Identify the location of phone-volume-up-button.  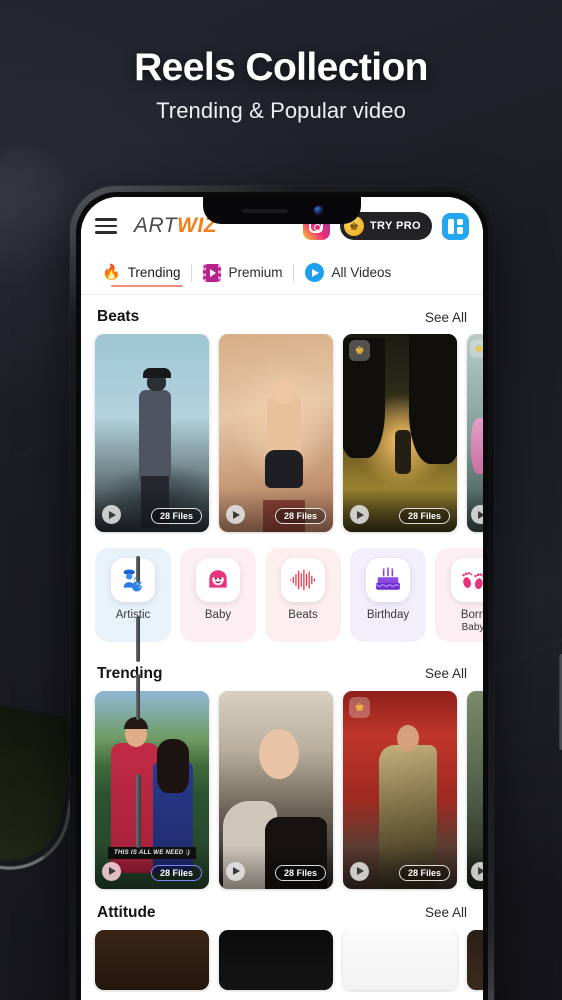
(138, 639).